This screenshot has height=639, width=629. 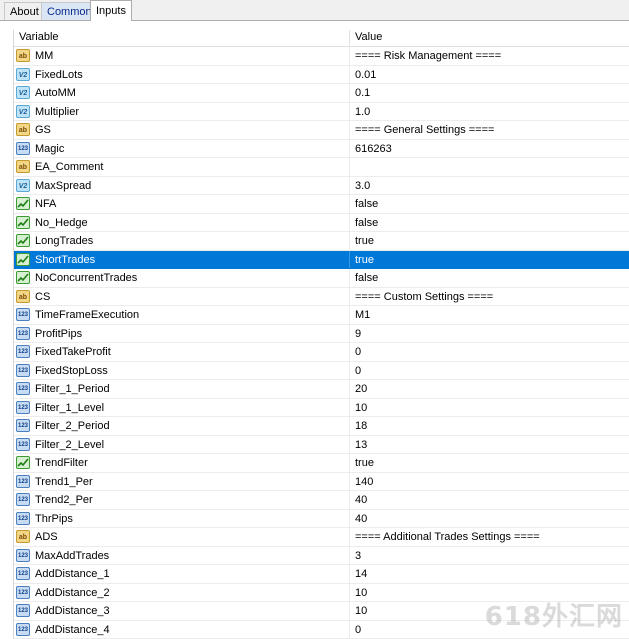 I want to click on variable-value: 18, so click(x=361, y=426).